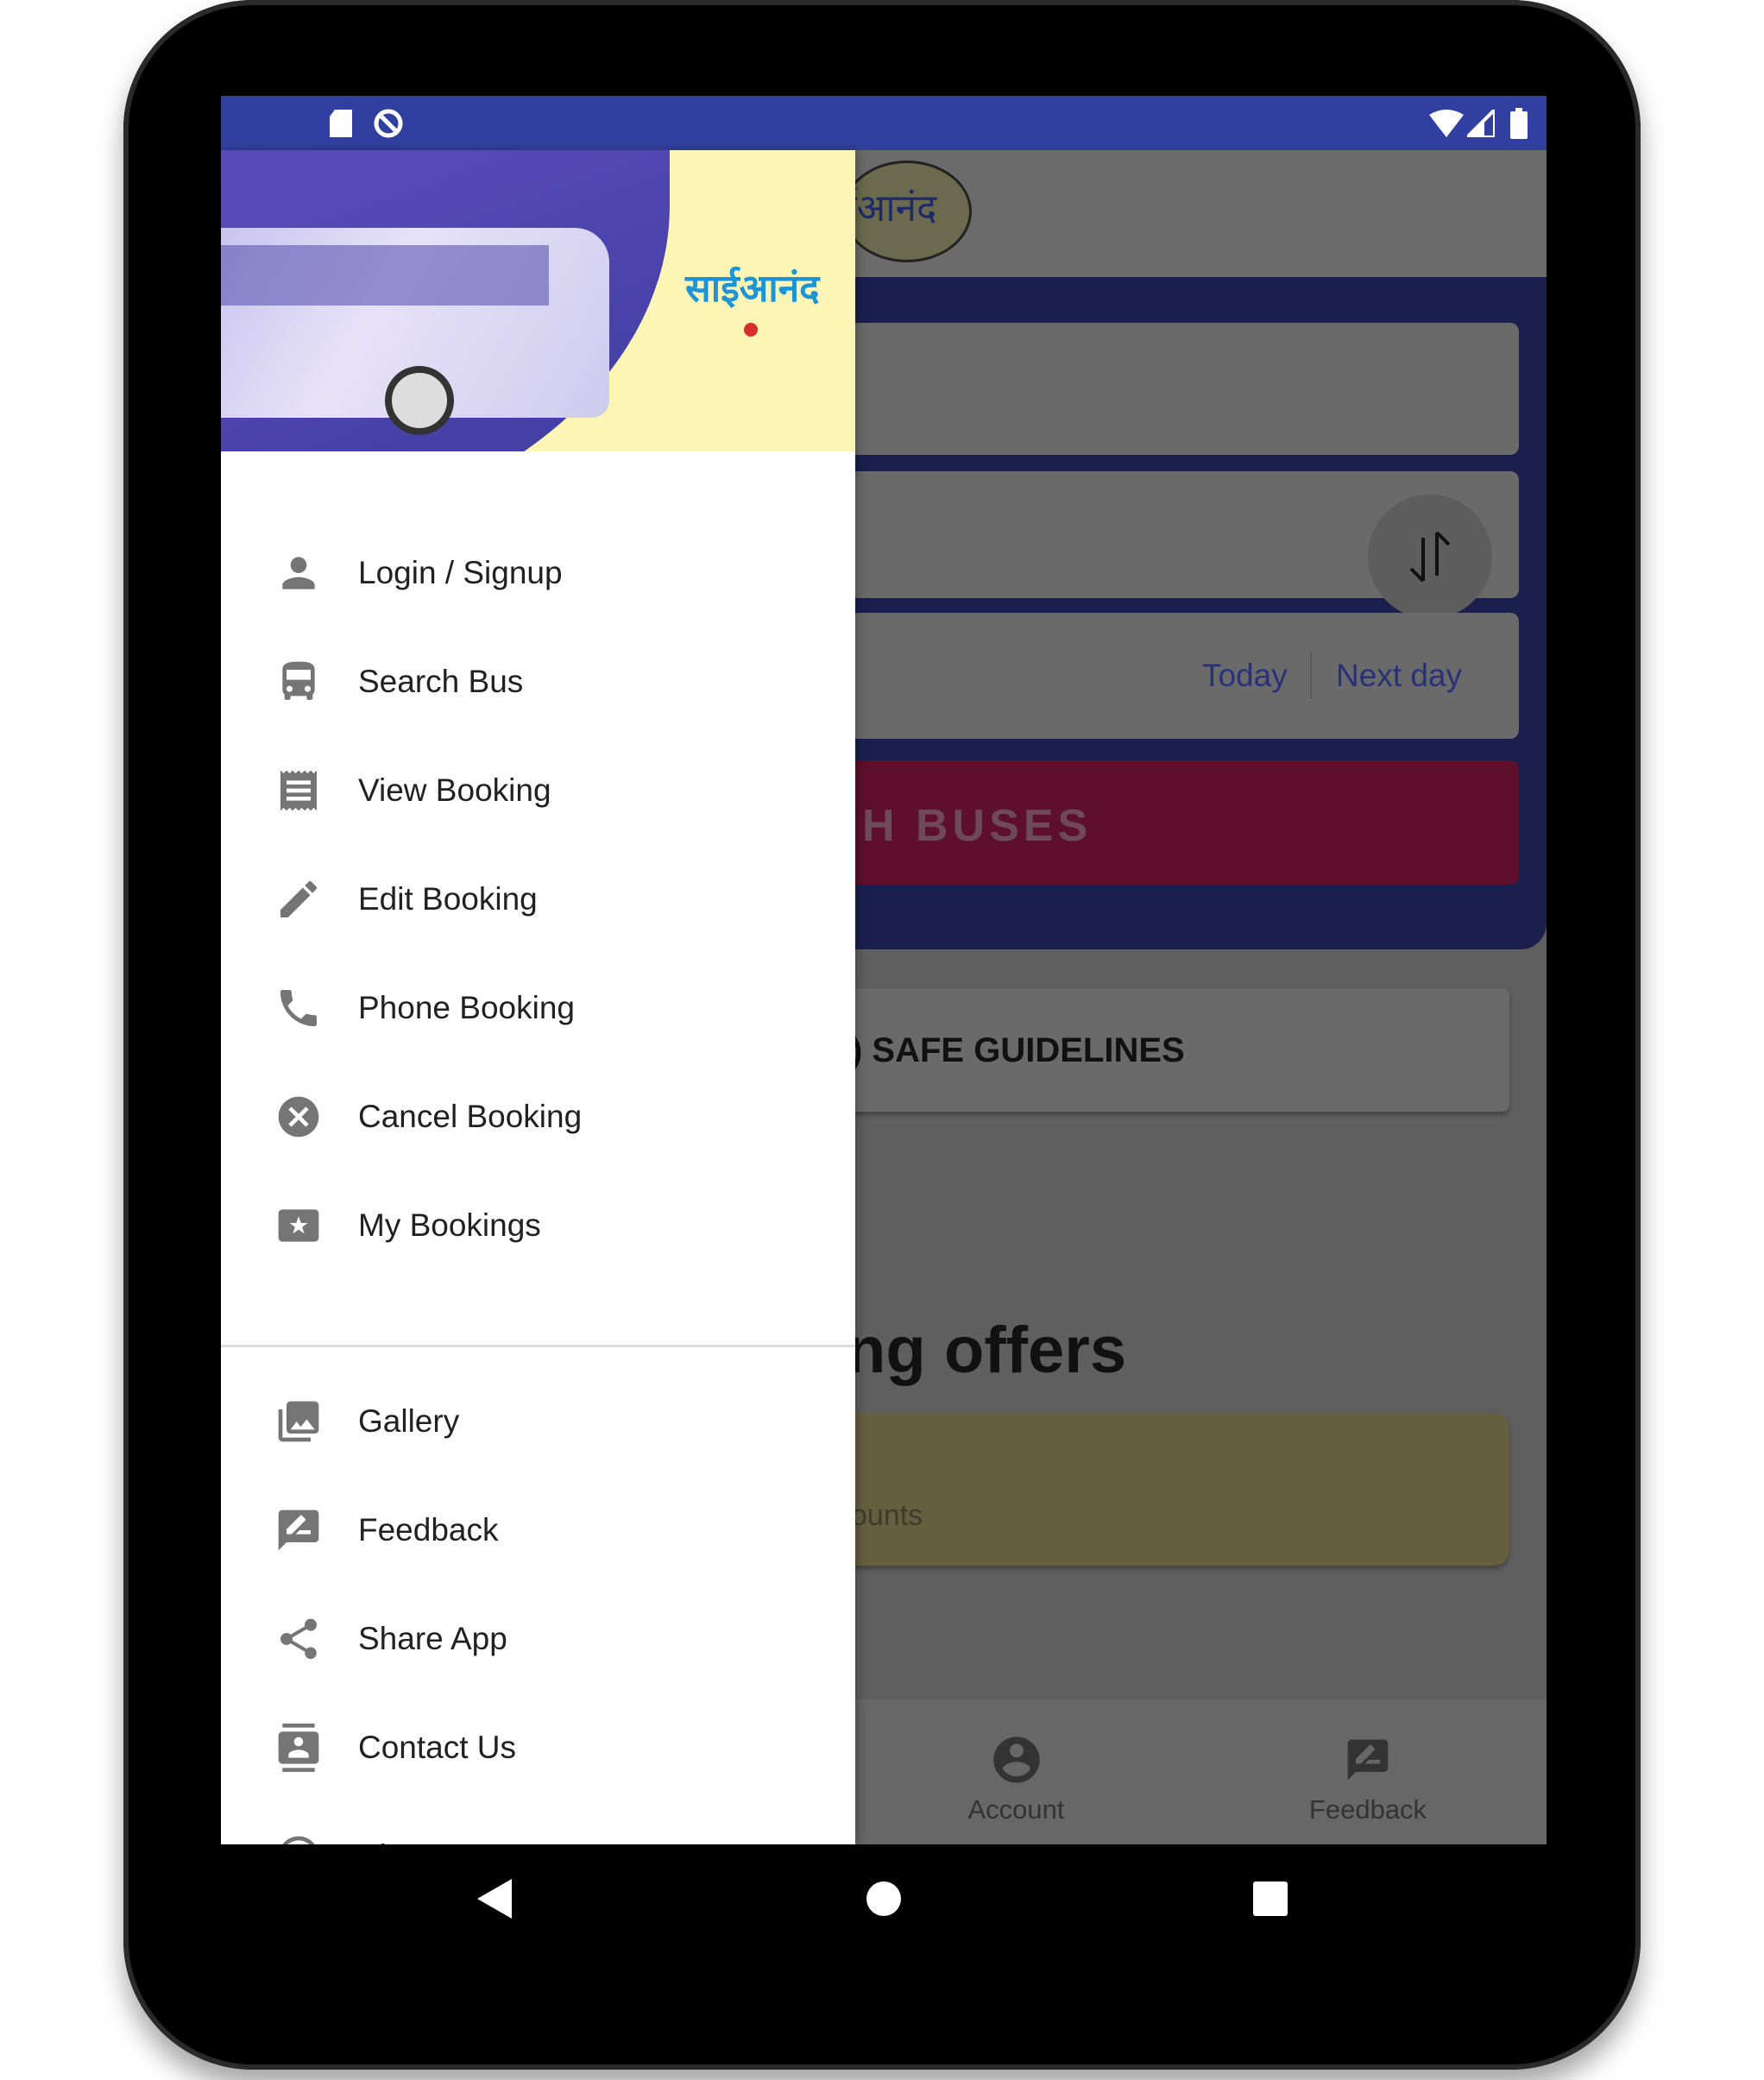  Describe the element at coordinates (432, 1639) in the screenshot. I see `menu-item-label: Share App` at that location.